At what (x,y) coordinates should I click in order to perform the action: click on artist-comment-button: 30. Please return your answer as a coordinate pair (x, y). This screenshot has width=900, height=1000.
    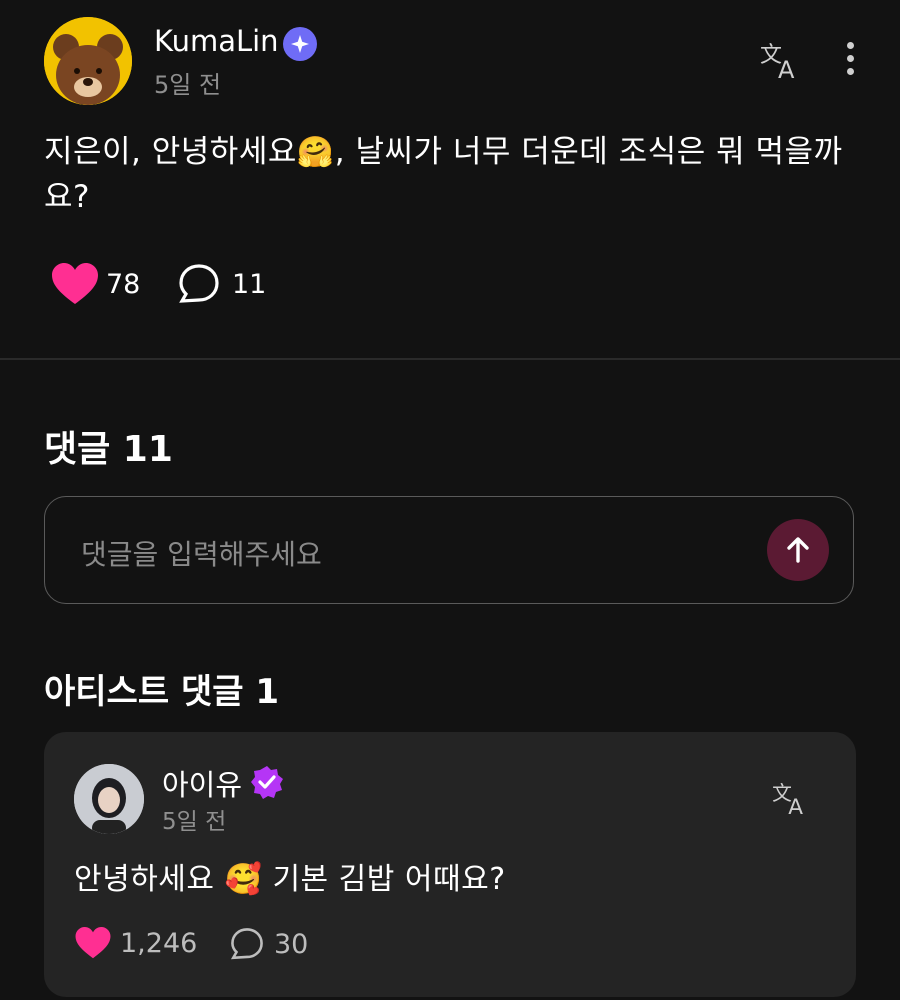
    Looking at the image, I should click on (269, 944).